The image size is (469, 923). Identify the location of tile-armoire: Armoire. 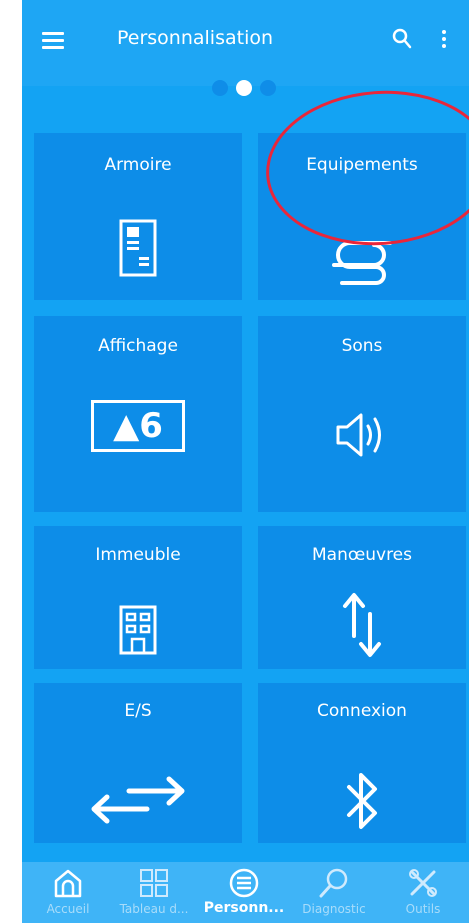
(138, 216).